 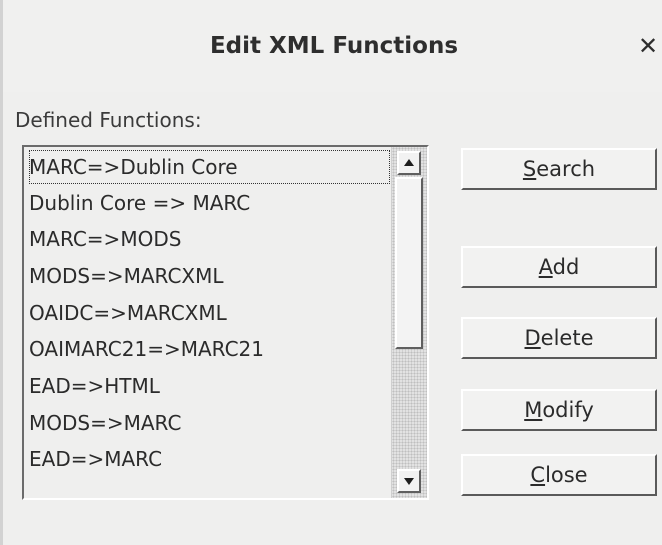 What do you see at coordinates (209, 167) in the screenshot?
I see `list-item: MARC=>Dublin Core` at bounding box center [209, 167].